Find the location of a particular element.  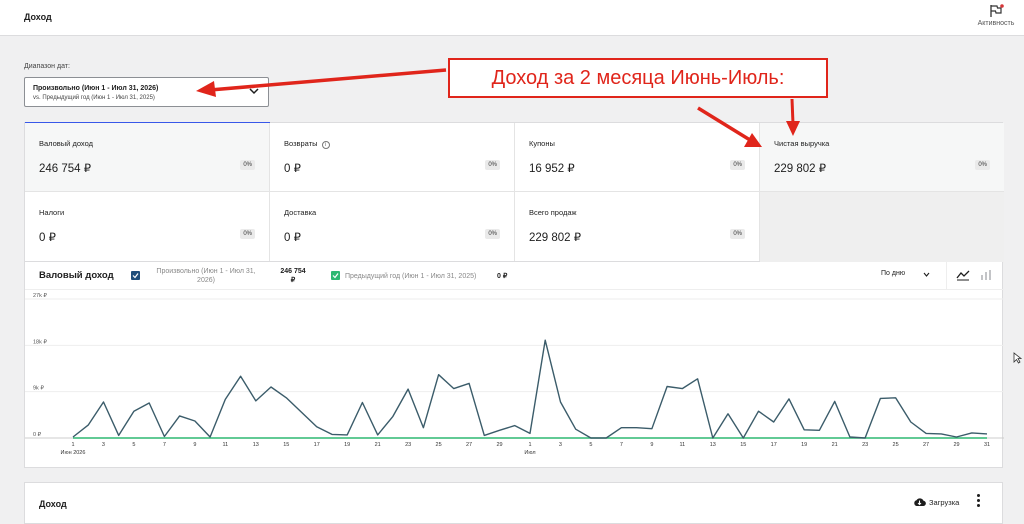

interval-select: По дню is located at coordinates (893, 273).